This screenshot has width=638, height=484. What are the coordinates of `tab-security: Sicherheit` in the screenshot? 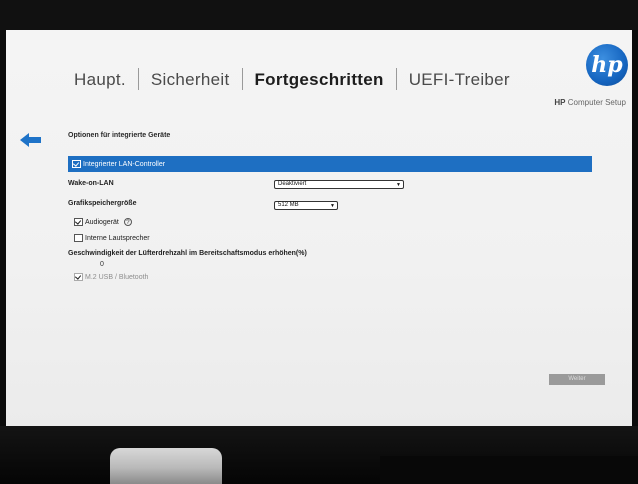 It's located at (190, 80).